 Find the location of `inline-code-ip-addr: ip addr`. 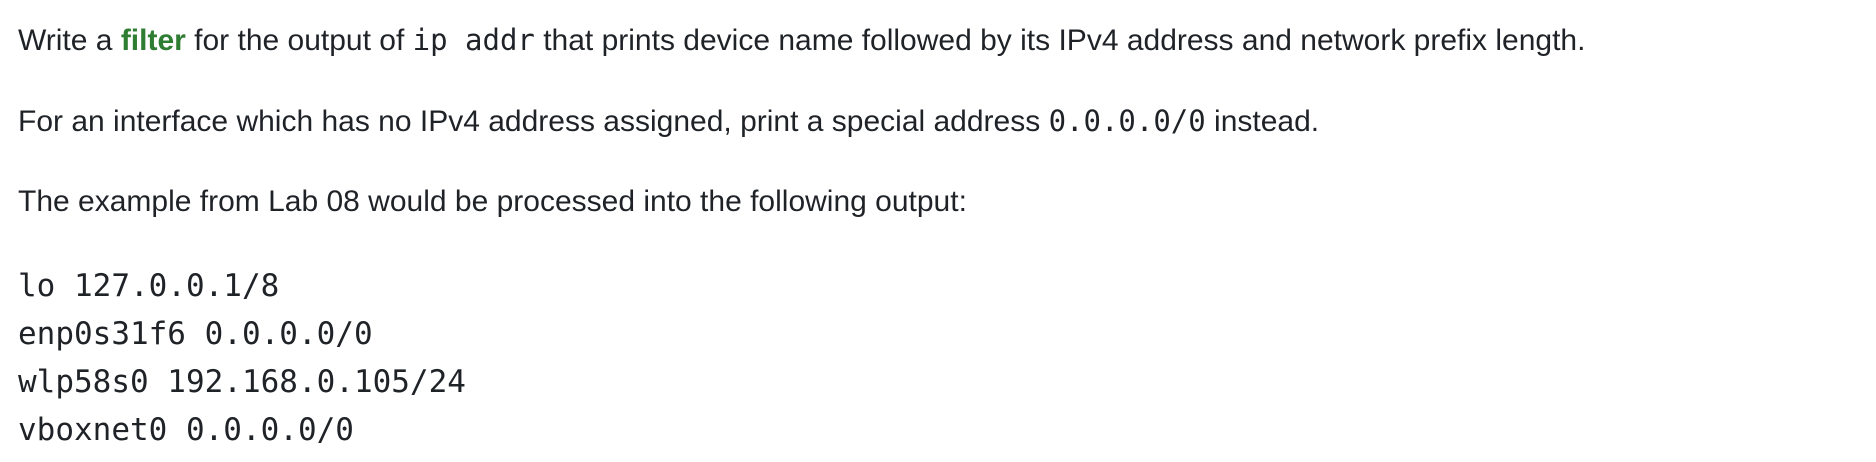

inline-code-ip-addr: ip addr is located at coordinates (473, 40).